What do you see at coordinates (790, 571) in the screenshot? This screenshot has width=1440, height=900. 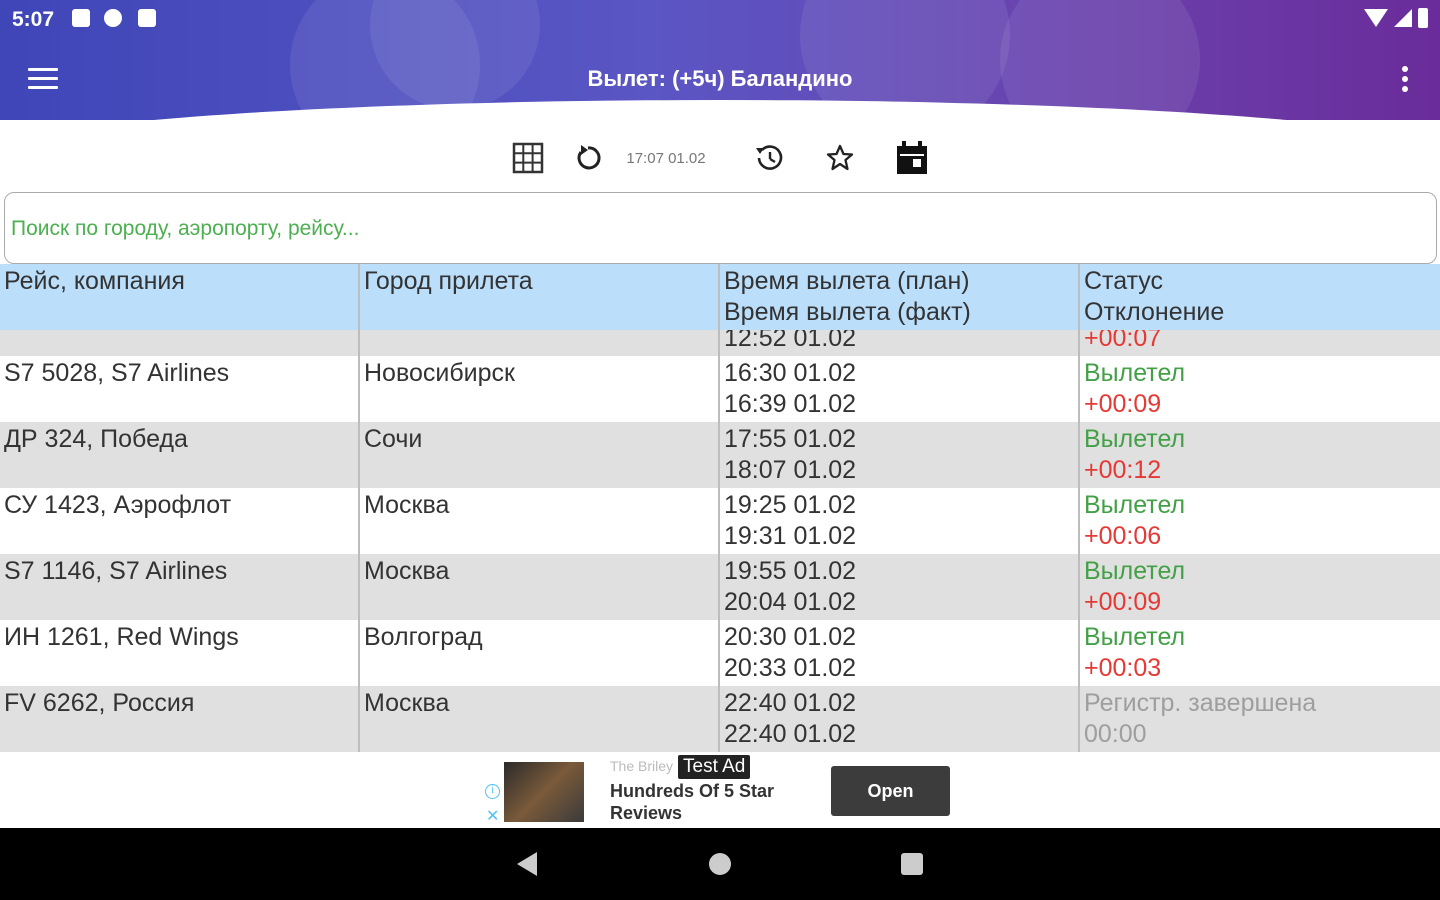 I see `time-plan: 19:55 01.02` at bounding box center [790, 571].